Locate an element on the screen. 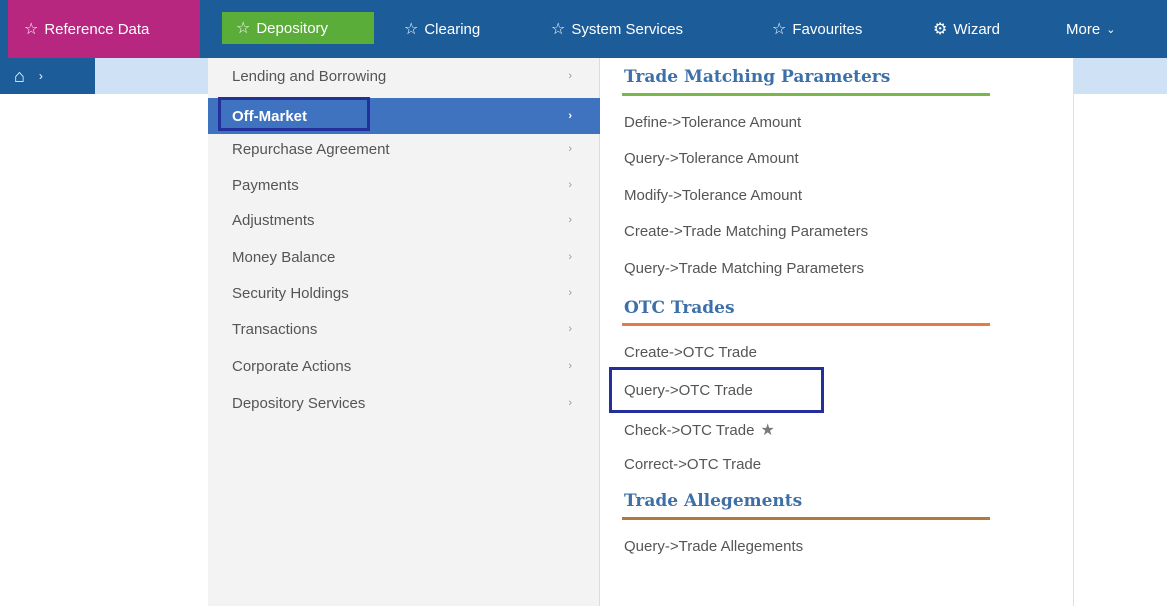  nav-clearing: ☆ Clearing is located at coordinates (442, 29).